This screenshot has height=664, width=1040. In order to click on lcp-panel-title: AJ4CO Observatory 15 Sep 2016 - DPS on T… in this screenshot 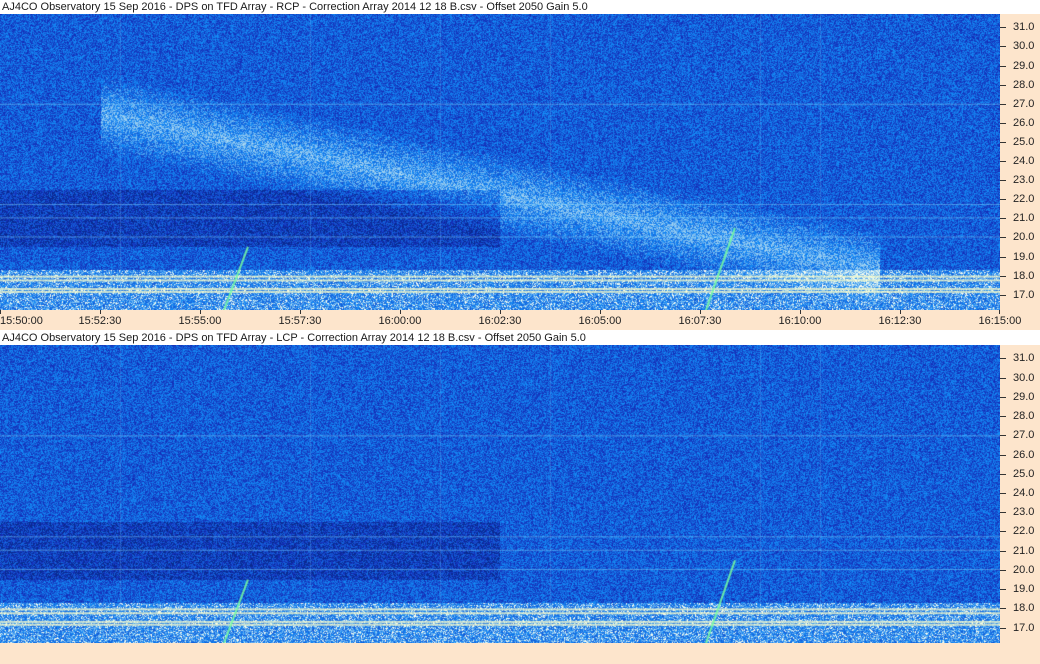, I will do `click(520, 338)`.